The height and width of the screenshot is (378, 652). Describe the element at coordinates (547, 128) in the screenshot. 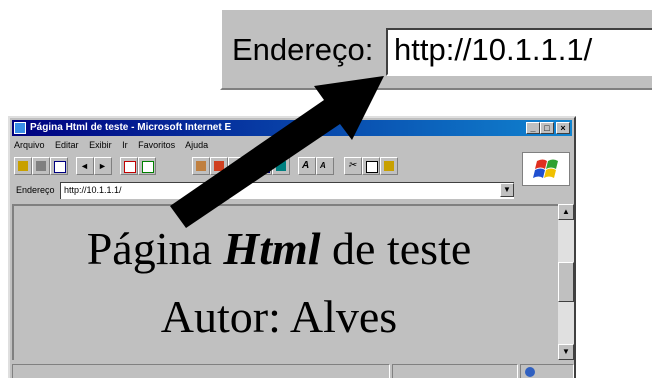

I see `maximize-button: □` at that location.